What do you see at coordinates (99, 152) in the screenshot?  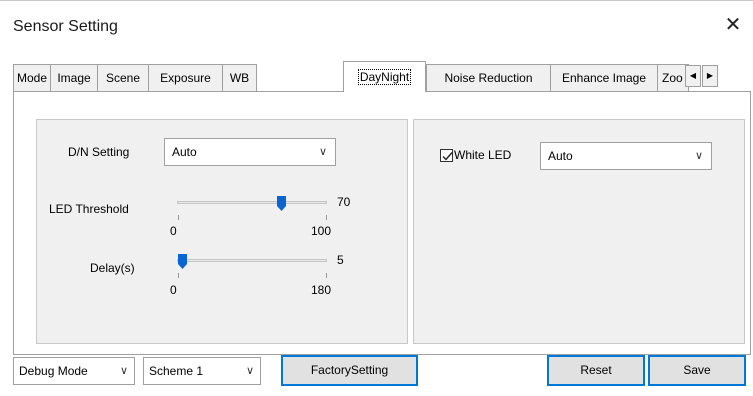 I see `dn-setting-label: D/N Setting` at bounding box center [99, 152].